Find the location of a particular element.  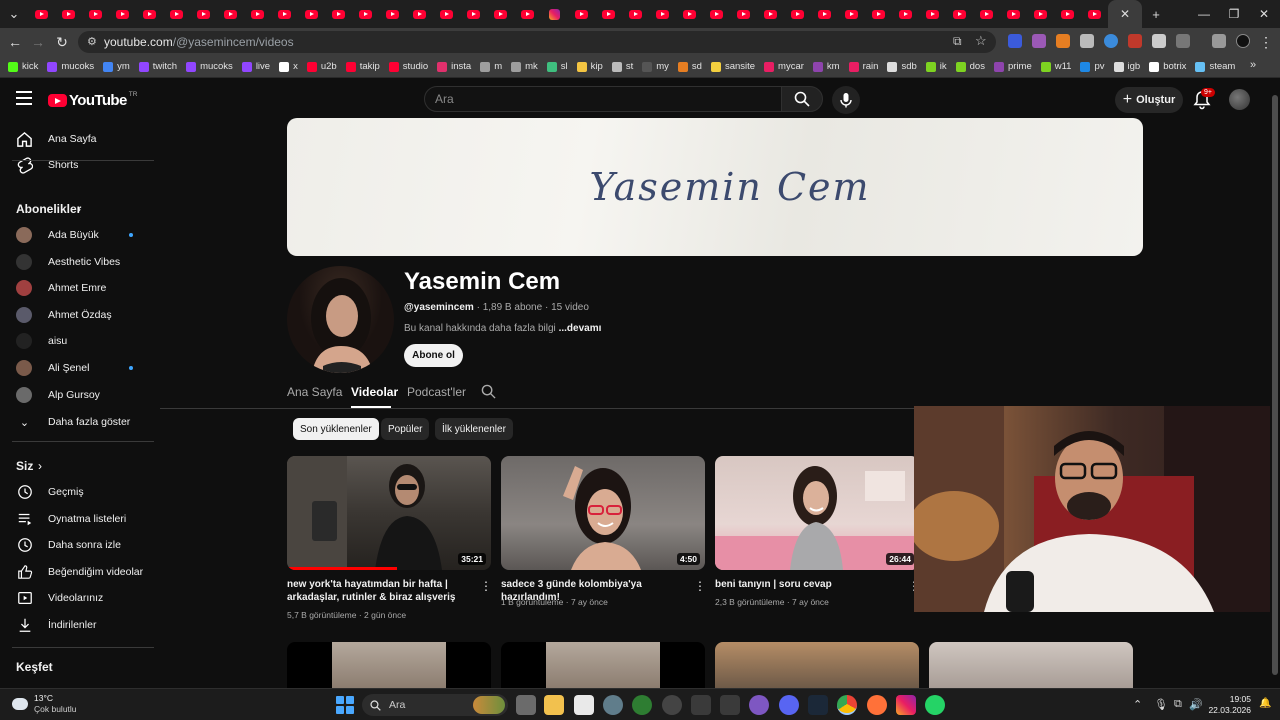

bookmark-item: steam is located at coordinates (1215, 66).